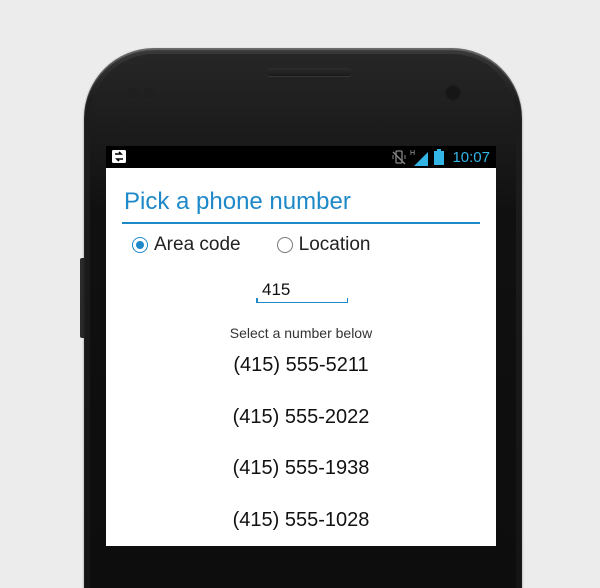 This screenshot has height=588, width=600. I want to click on radio-button-checked-icon, so click(140, 245).